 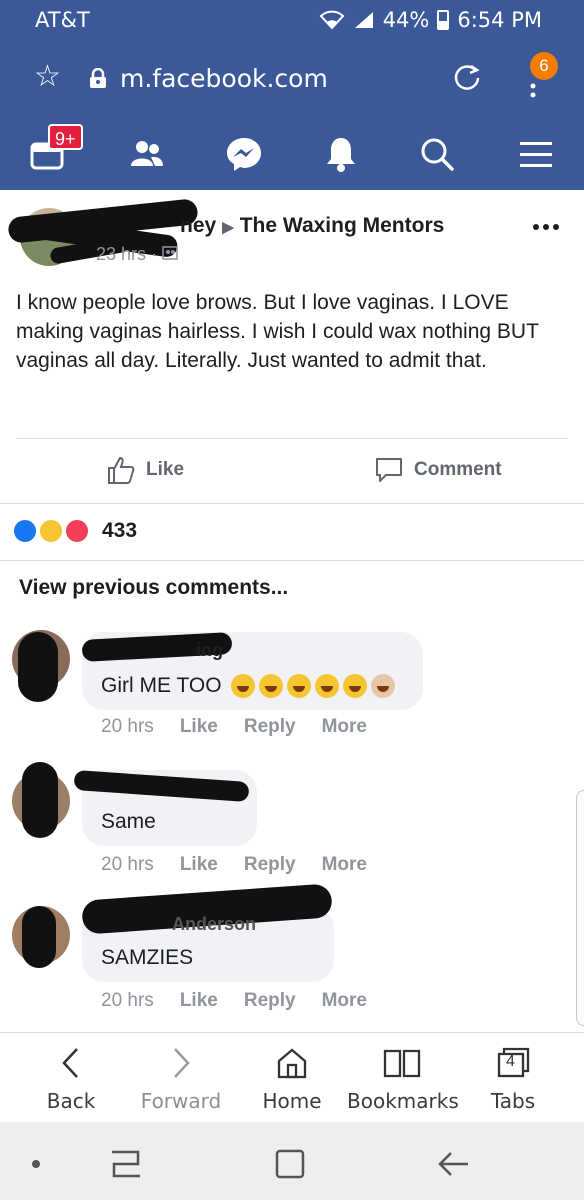 I want to click on bookmarks-icon, so click(x=402, y=1063).